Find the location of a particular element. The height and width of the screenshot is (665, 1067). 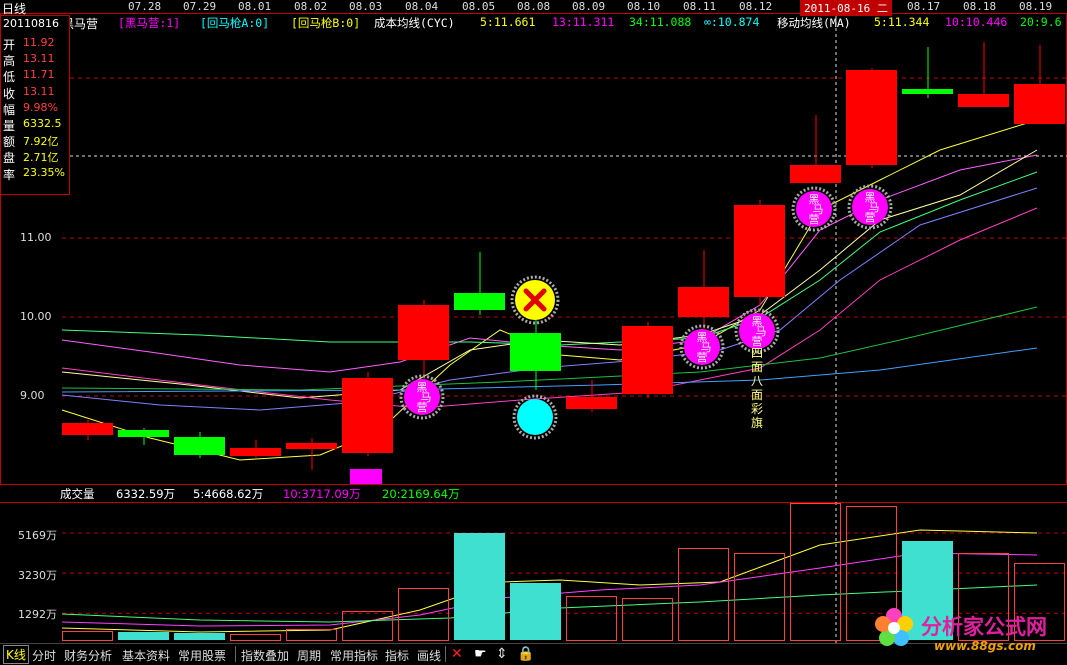

lock-icon: 🔒 is located at coordinates (525, 654).